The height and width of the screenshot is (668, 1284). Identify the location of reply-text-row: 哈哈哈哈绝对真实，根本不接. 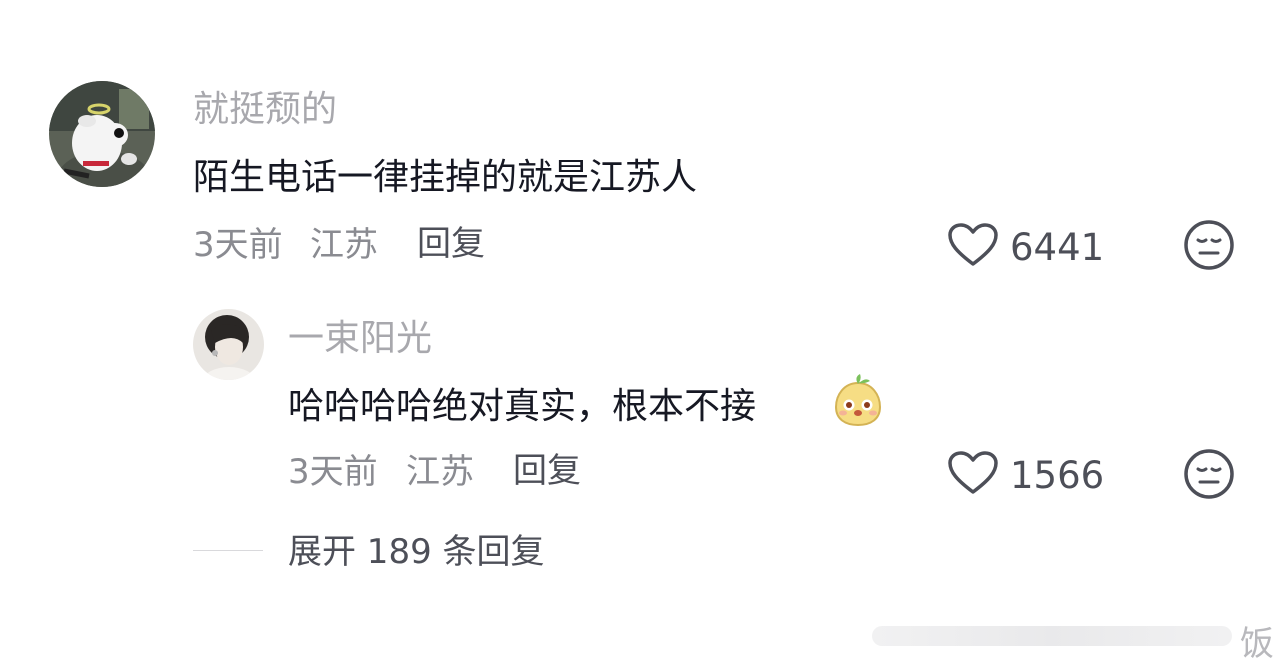
(598, 399).